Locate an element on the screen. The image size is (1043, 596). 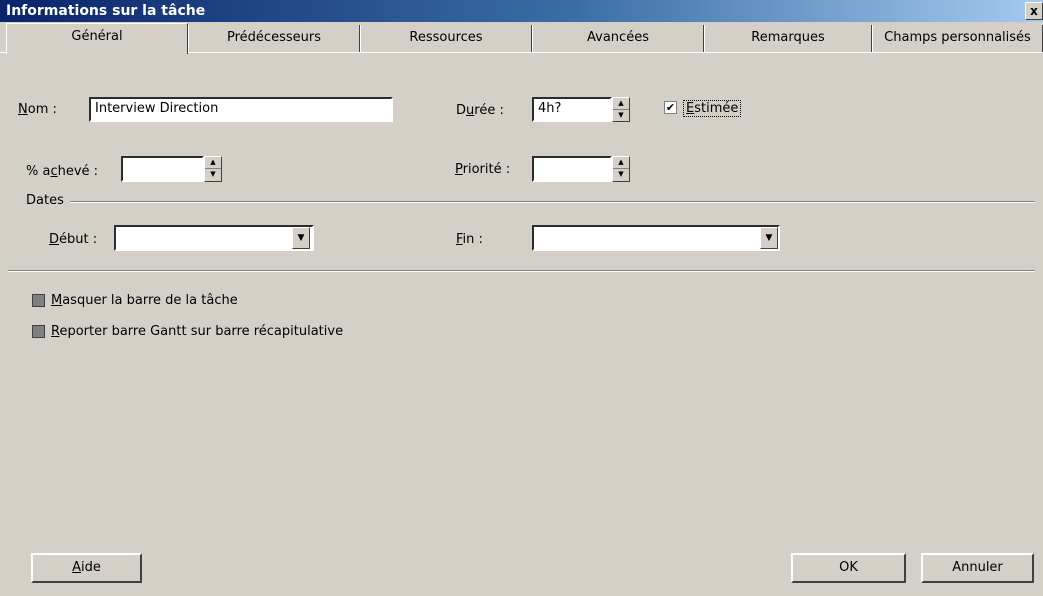
dates-divider is located at coordinates (552, 202).